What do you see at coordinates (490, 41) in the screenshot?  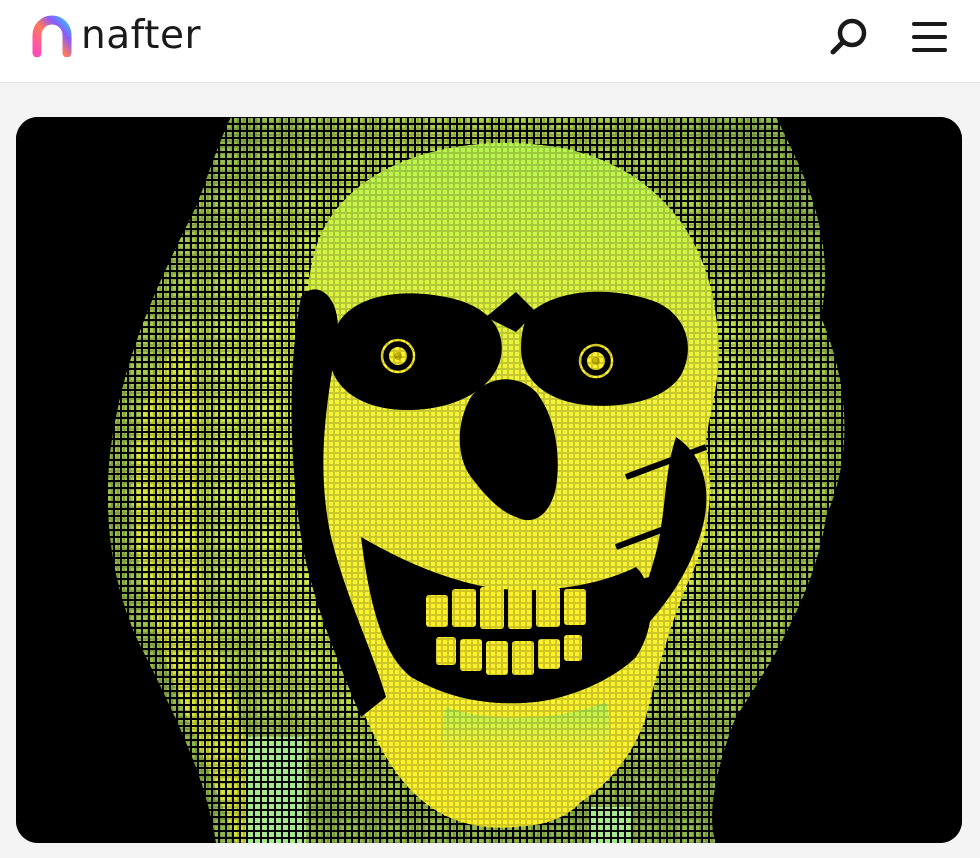 I see `top-navigation-bar: nafter` at bounding box center [490, 41].